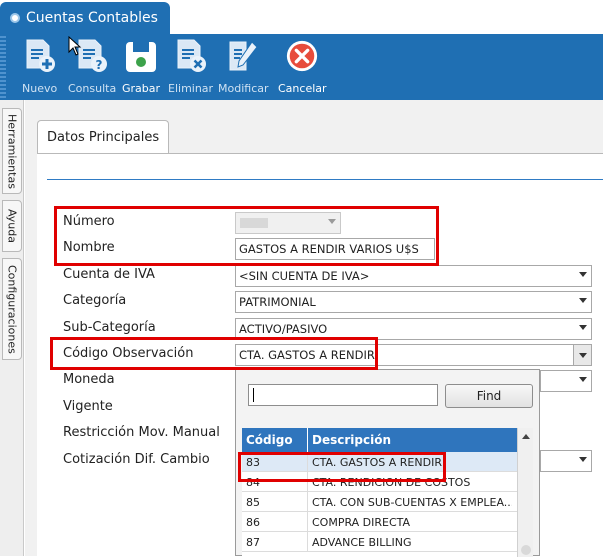  I want to click on numero-label: Número, so click(89, 221).